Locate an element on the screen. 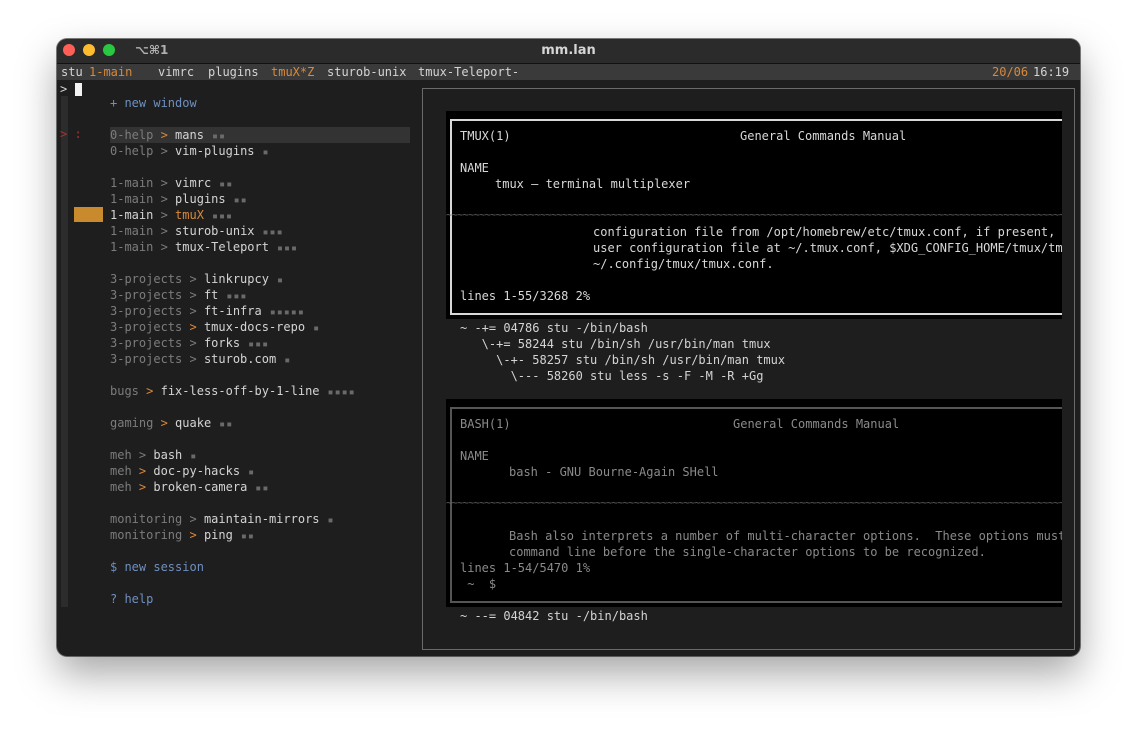 This screenshot has height=732, width=1137. man-status-line: lines 1-55/3268 2% is located at coordinates (525, 296).